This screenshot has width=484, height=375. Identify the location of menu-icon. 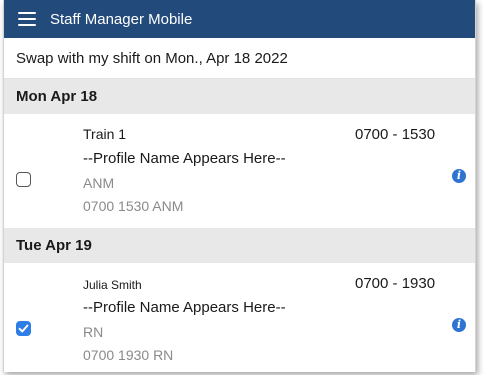
(27, 19).